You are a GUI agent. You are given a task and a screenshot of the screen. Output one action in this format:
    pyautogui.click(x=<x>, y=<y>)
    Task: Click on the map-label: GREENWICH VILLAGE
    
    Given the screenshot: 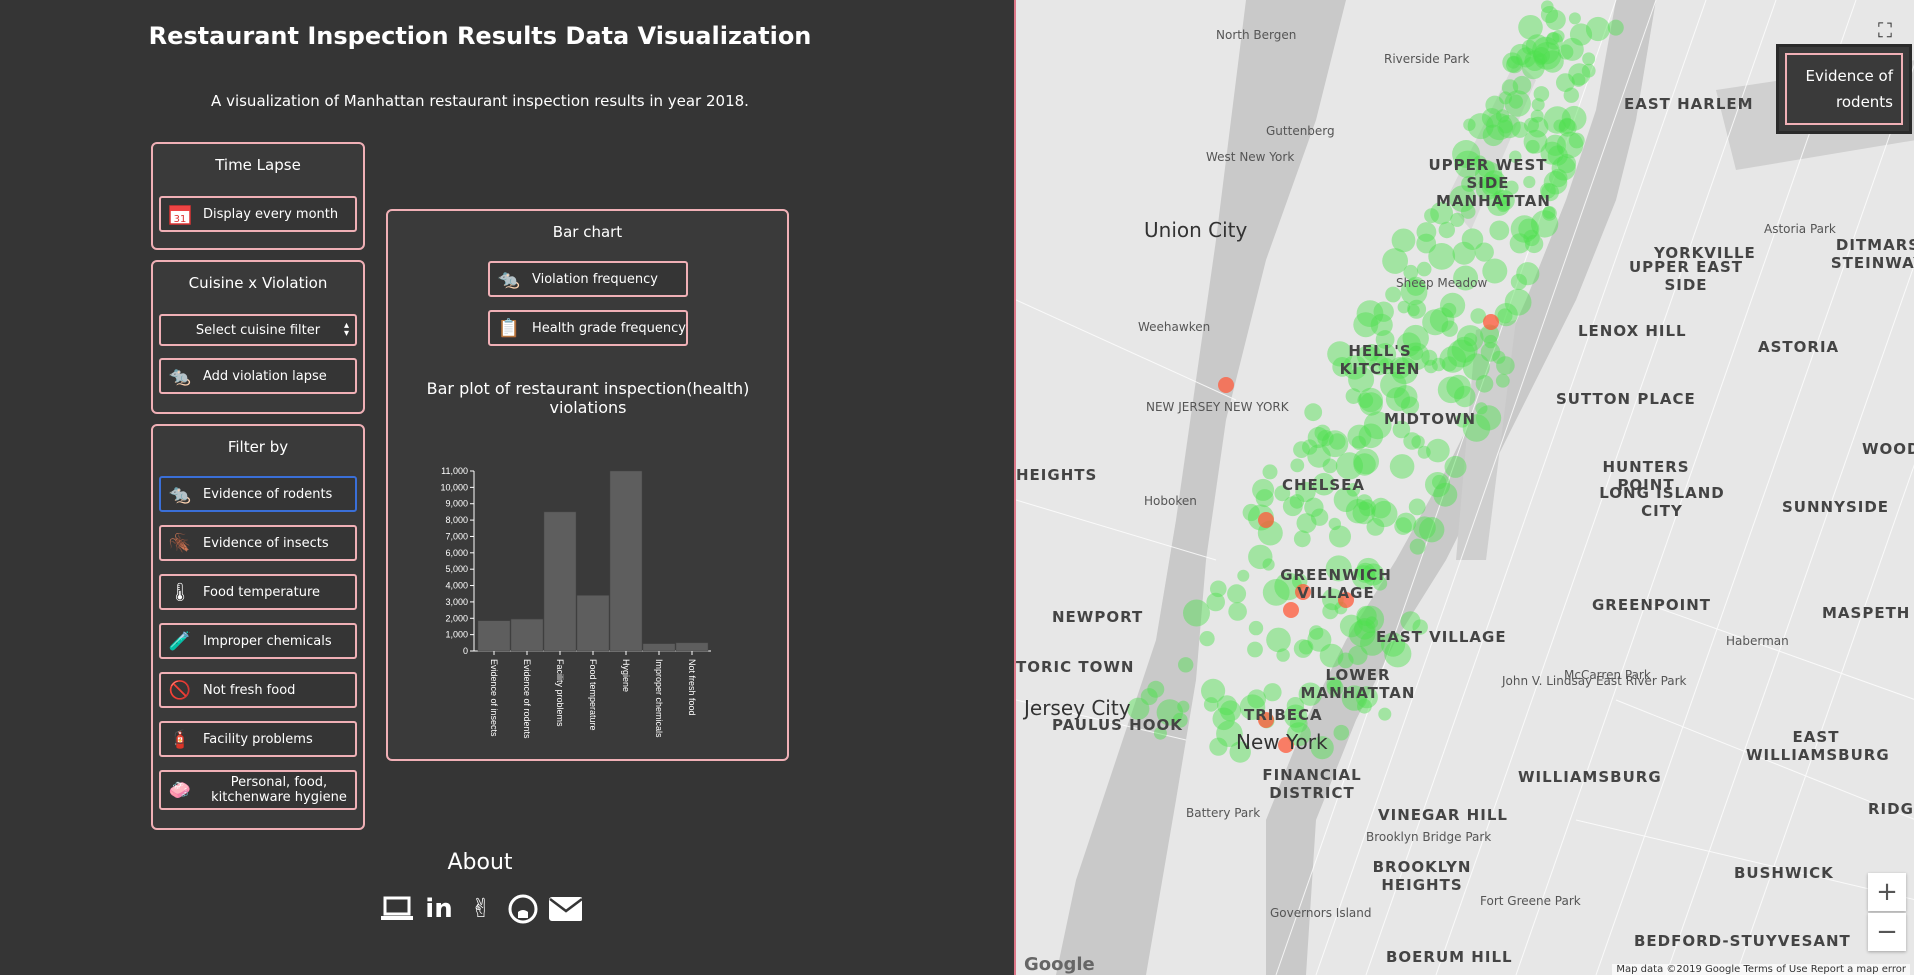 What is the action you would take?
    pyautogui.click(x=1336, y=584)
    